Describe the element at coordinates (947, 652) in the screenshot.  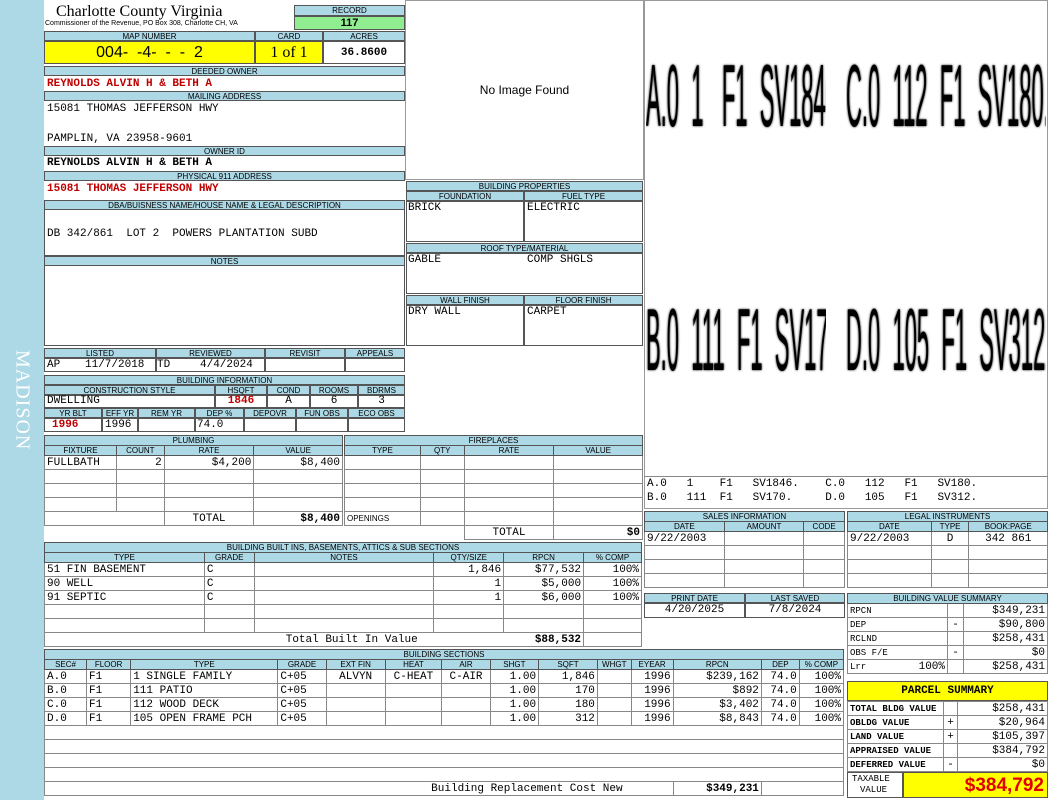
I see `table-row: OBS F/E - $0` at that location.